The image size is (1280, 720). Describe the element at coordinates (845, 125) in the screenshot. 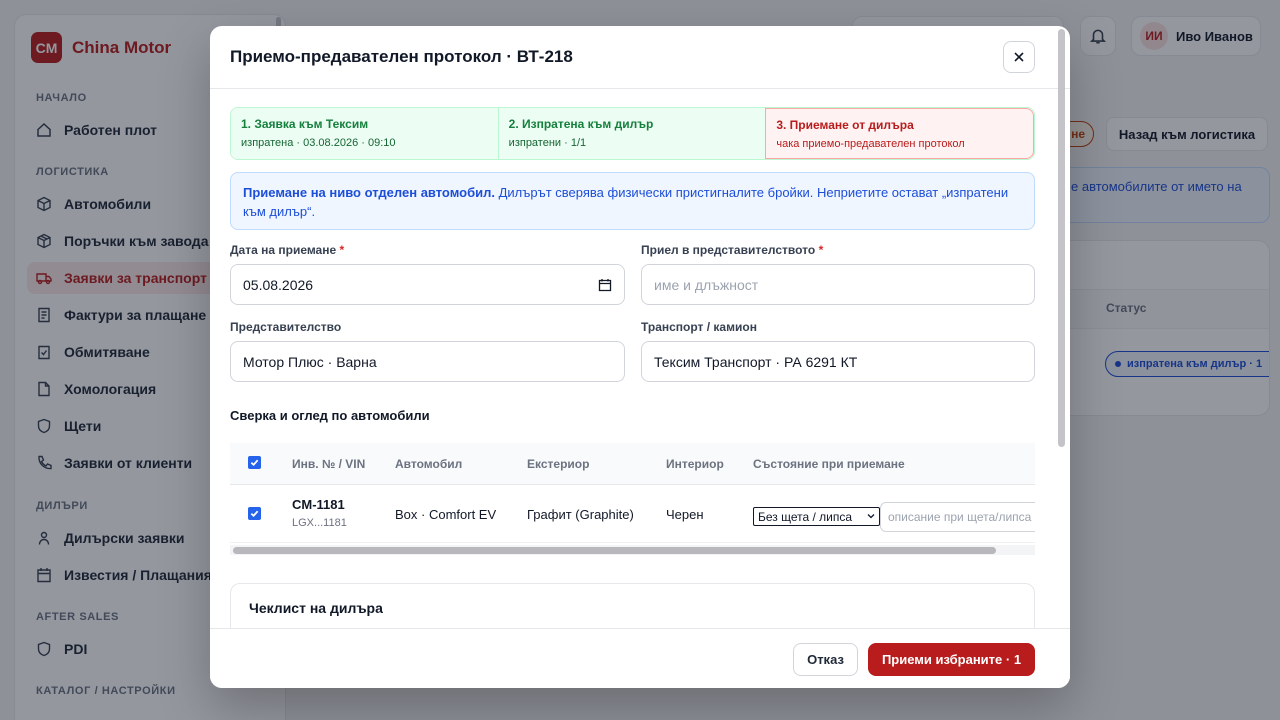

I see `step-title: 3. Приемане от дилъра` at that location.